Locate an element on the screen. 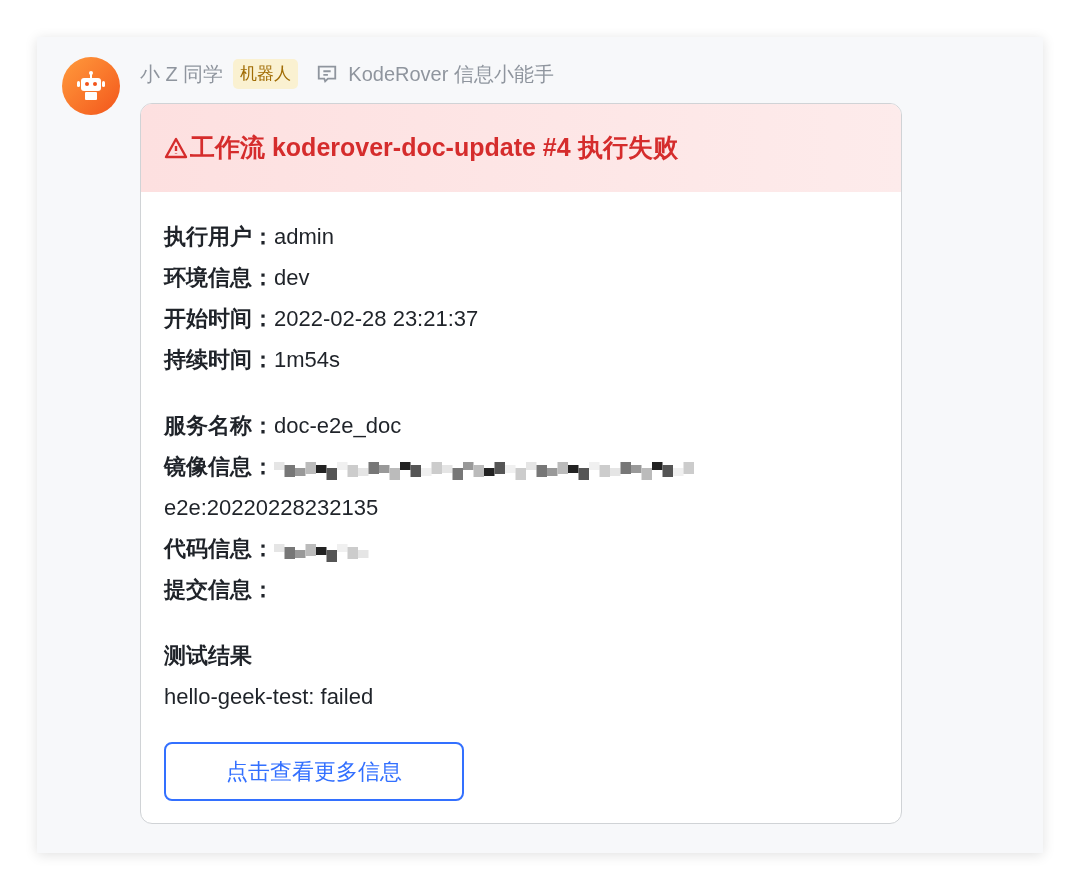 Image resolution: width=1080 pixels, height=891 pixels. section-heading: 测试结果 is located at coordinates (208, 656).